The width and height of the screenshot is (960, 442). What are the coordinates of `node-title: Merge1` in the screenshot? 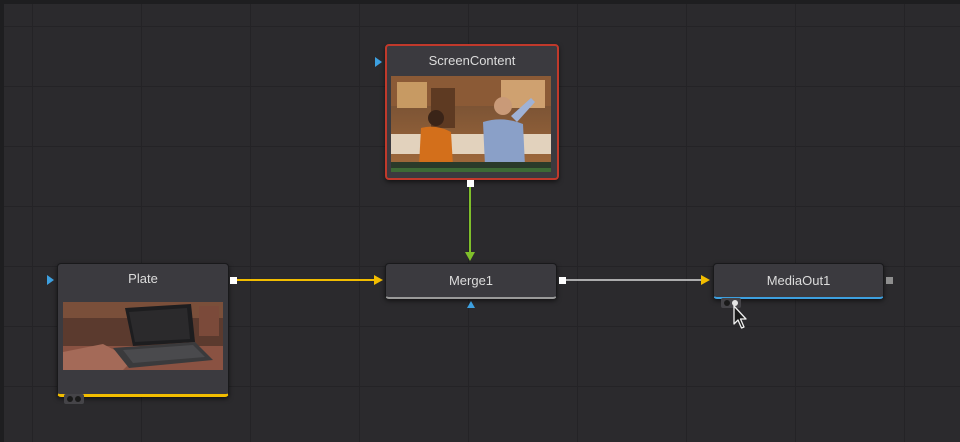 It's located at (471, 280).